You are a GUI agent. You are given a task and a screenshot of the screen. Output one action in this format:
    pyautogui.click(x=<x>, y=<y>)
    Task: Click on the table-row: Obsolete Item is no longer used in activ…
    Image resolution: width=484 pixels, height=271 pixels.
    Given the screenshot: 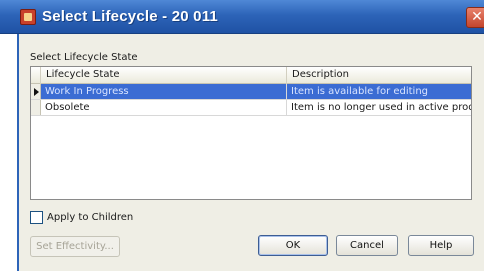 What is the action you would take?
    pyautogui.click(x=251, y=108)
    